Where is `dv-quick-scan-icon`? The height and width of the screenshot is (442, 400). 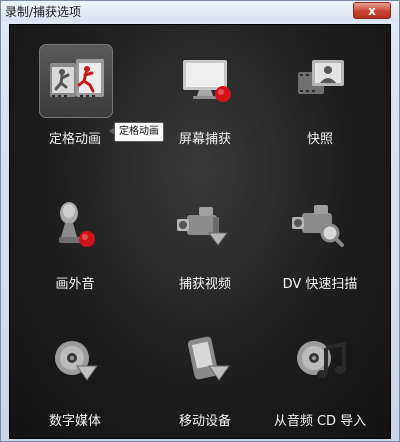
dv-quick-scan-icon is located at coordinates (318, 226).